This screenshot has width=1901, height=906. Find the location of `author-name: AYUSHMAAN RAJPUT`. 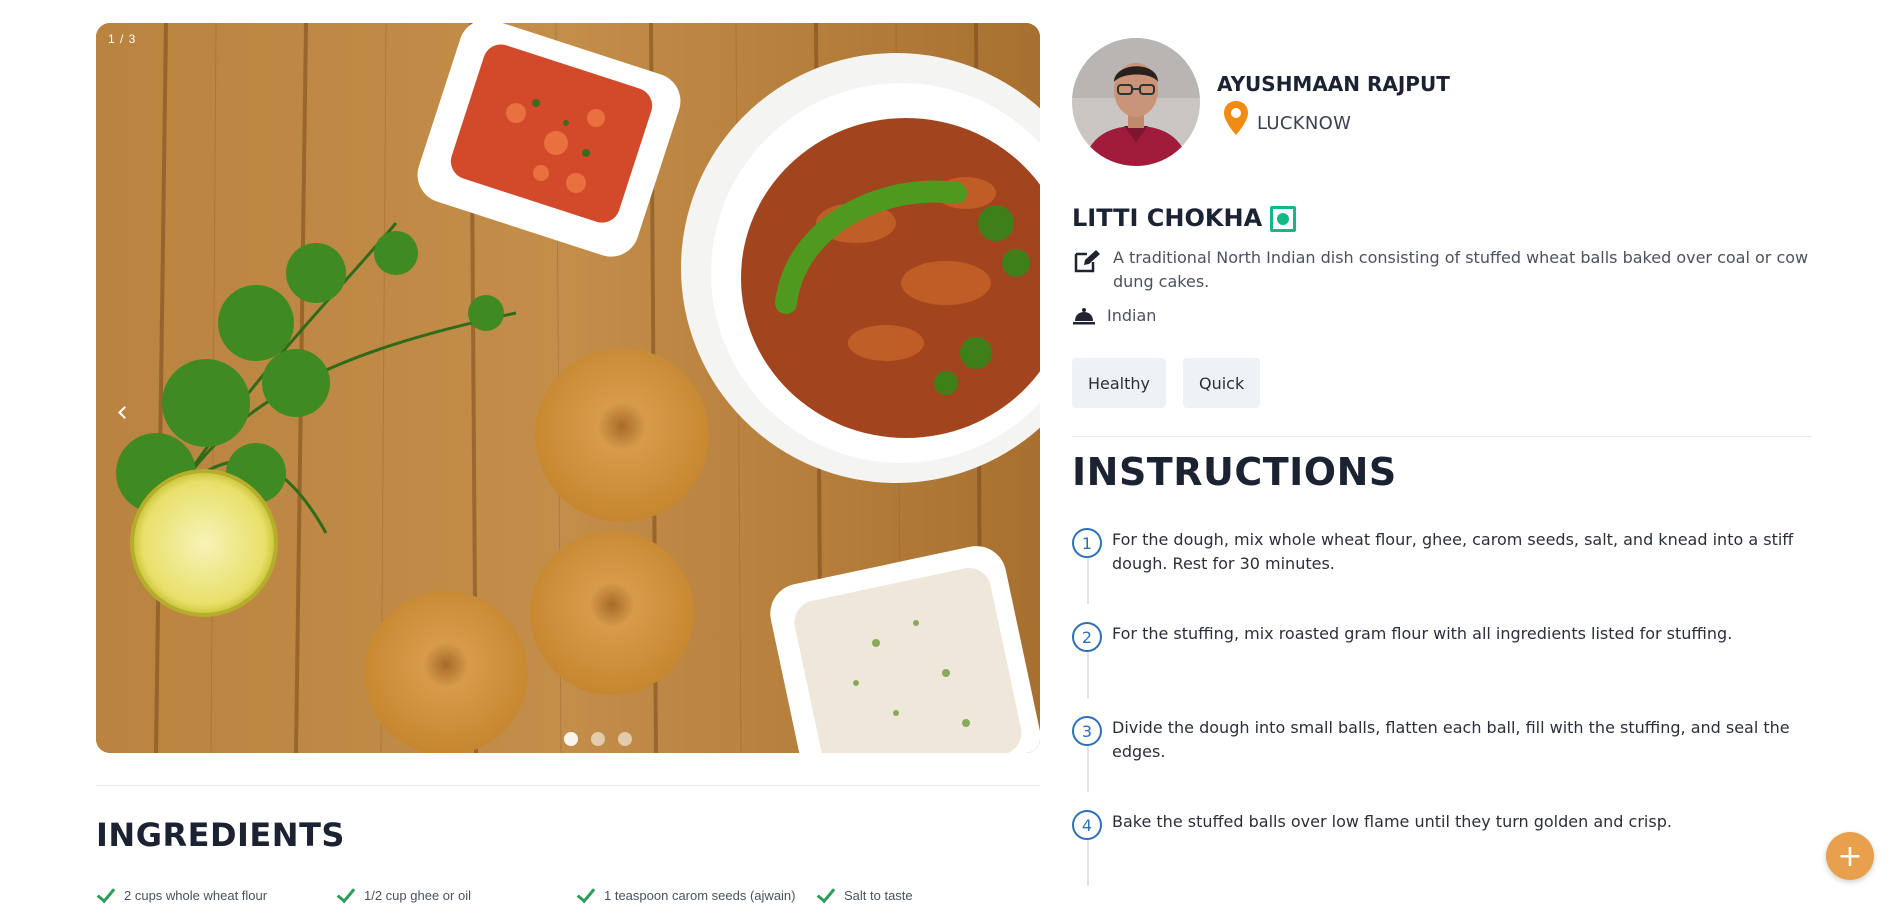

author-name: AYUSHMAAN RAJPUT is located at coordinates (1333, 84).